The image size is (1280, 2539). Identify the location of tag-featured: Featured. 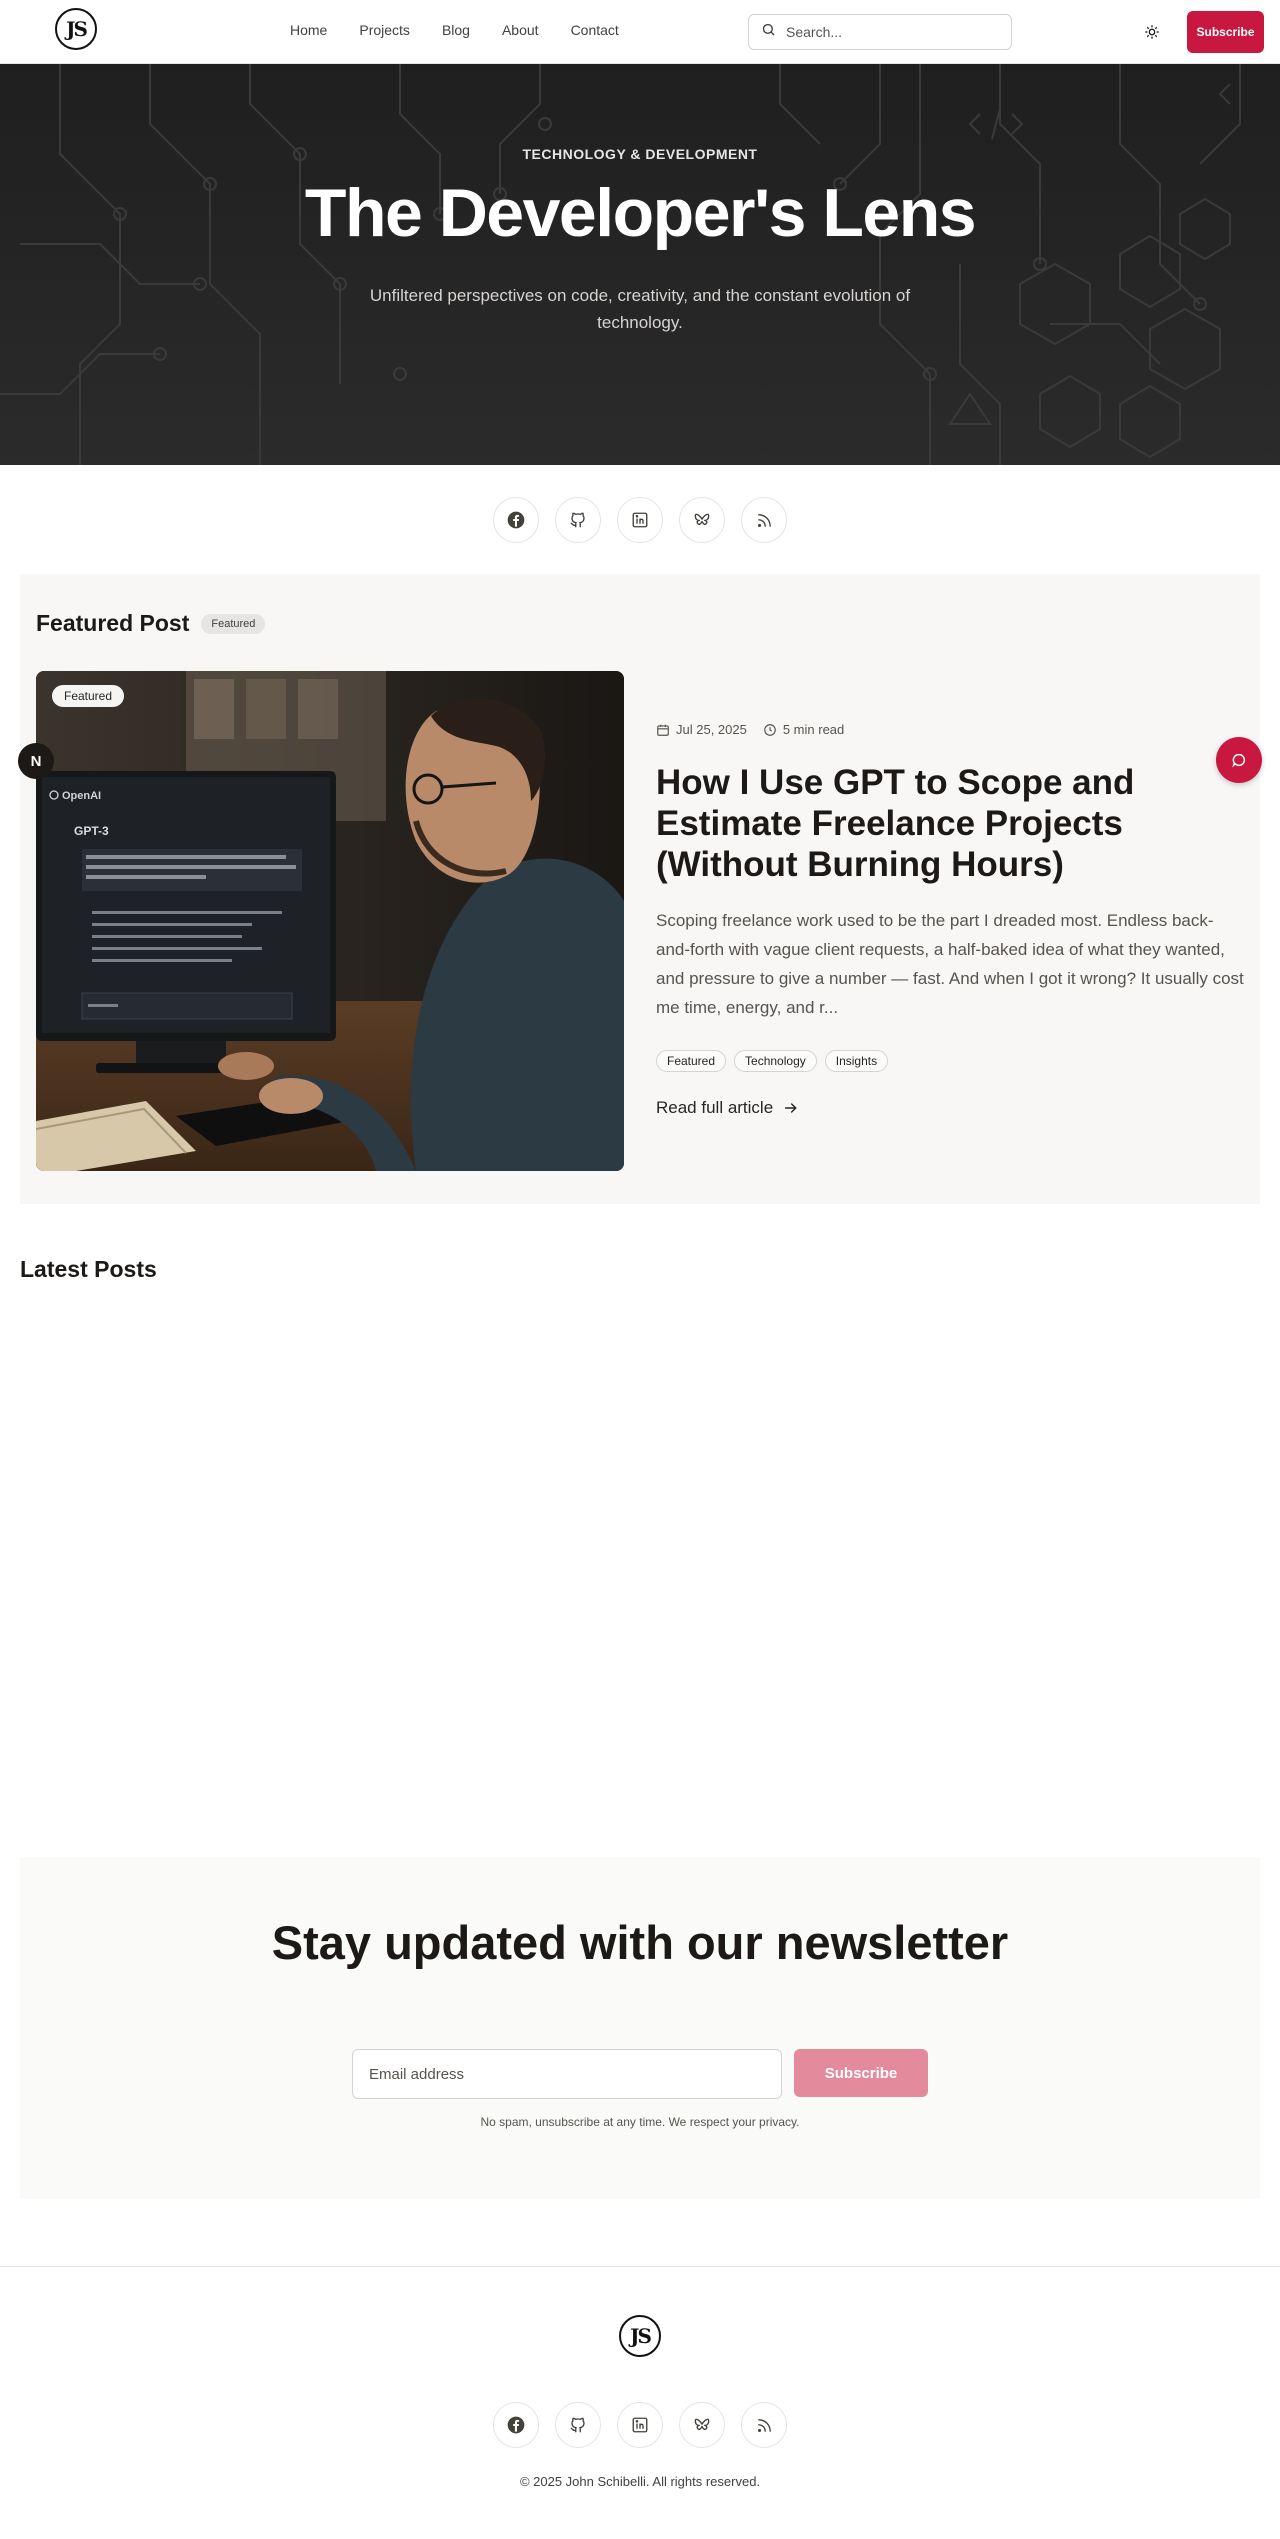
(691, 1061).